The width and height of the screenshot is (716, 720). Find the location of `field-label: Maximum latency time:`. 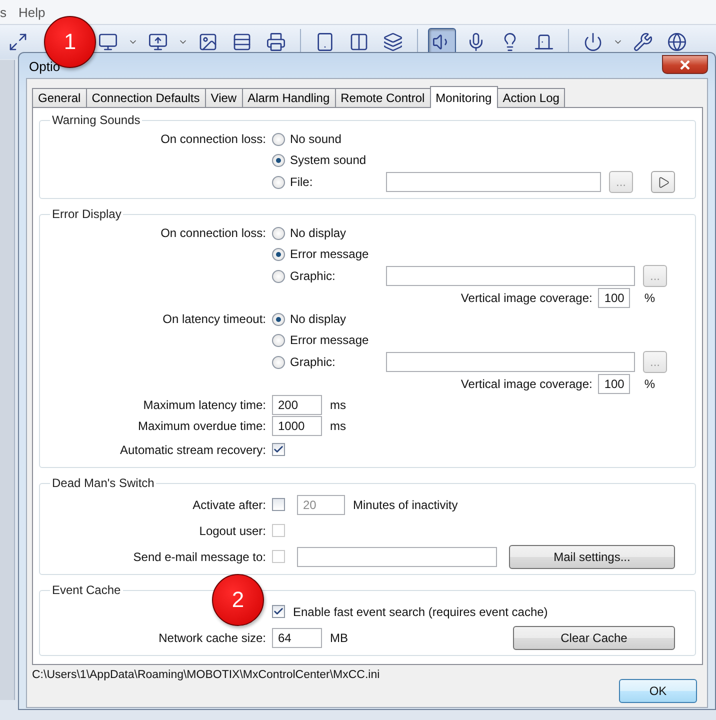

field-label: Maximum latency time: is located at coordinates (204, 405).